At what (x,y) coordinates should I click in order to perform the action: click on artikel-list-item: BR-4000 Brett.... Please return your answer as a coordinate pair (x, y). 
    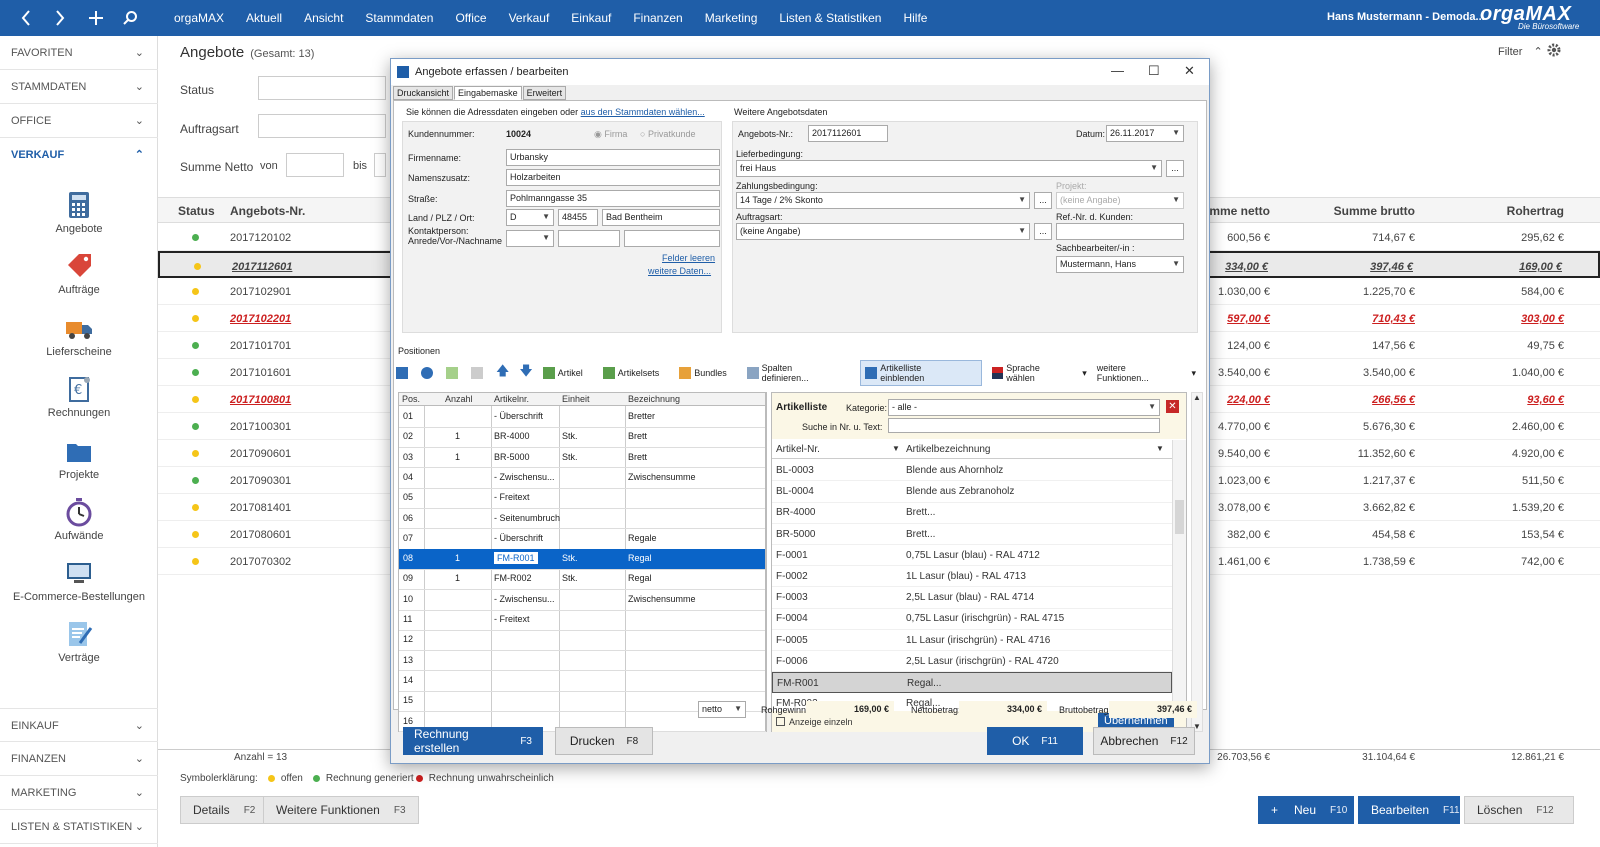
    Looking at the image, I should click on (972, 513).